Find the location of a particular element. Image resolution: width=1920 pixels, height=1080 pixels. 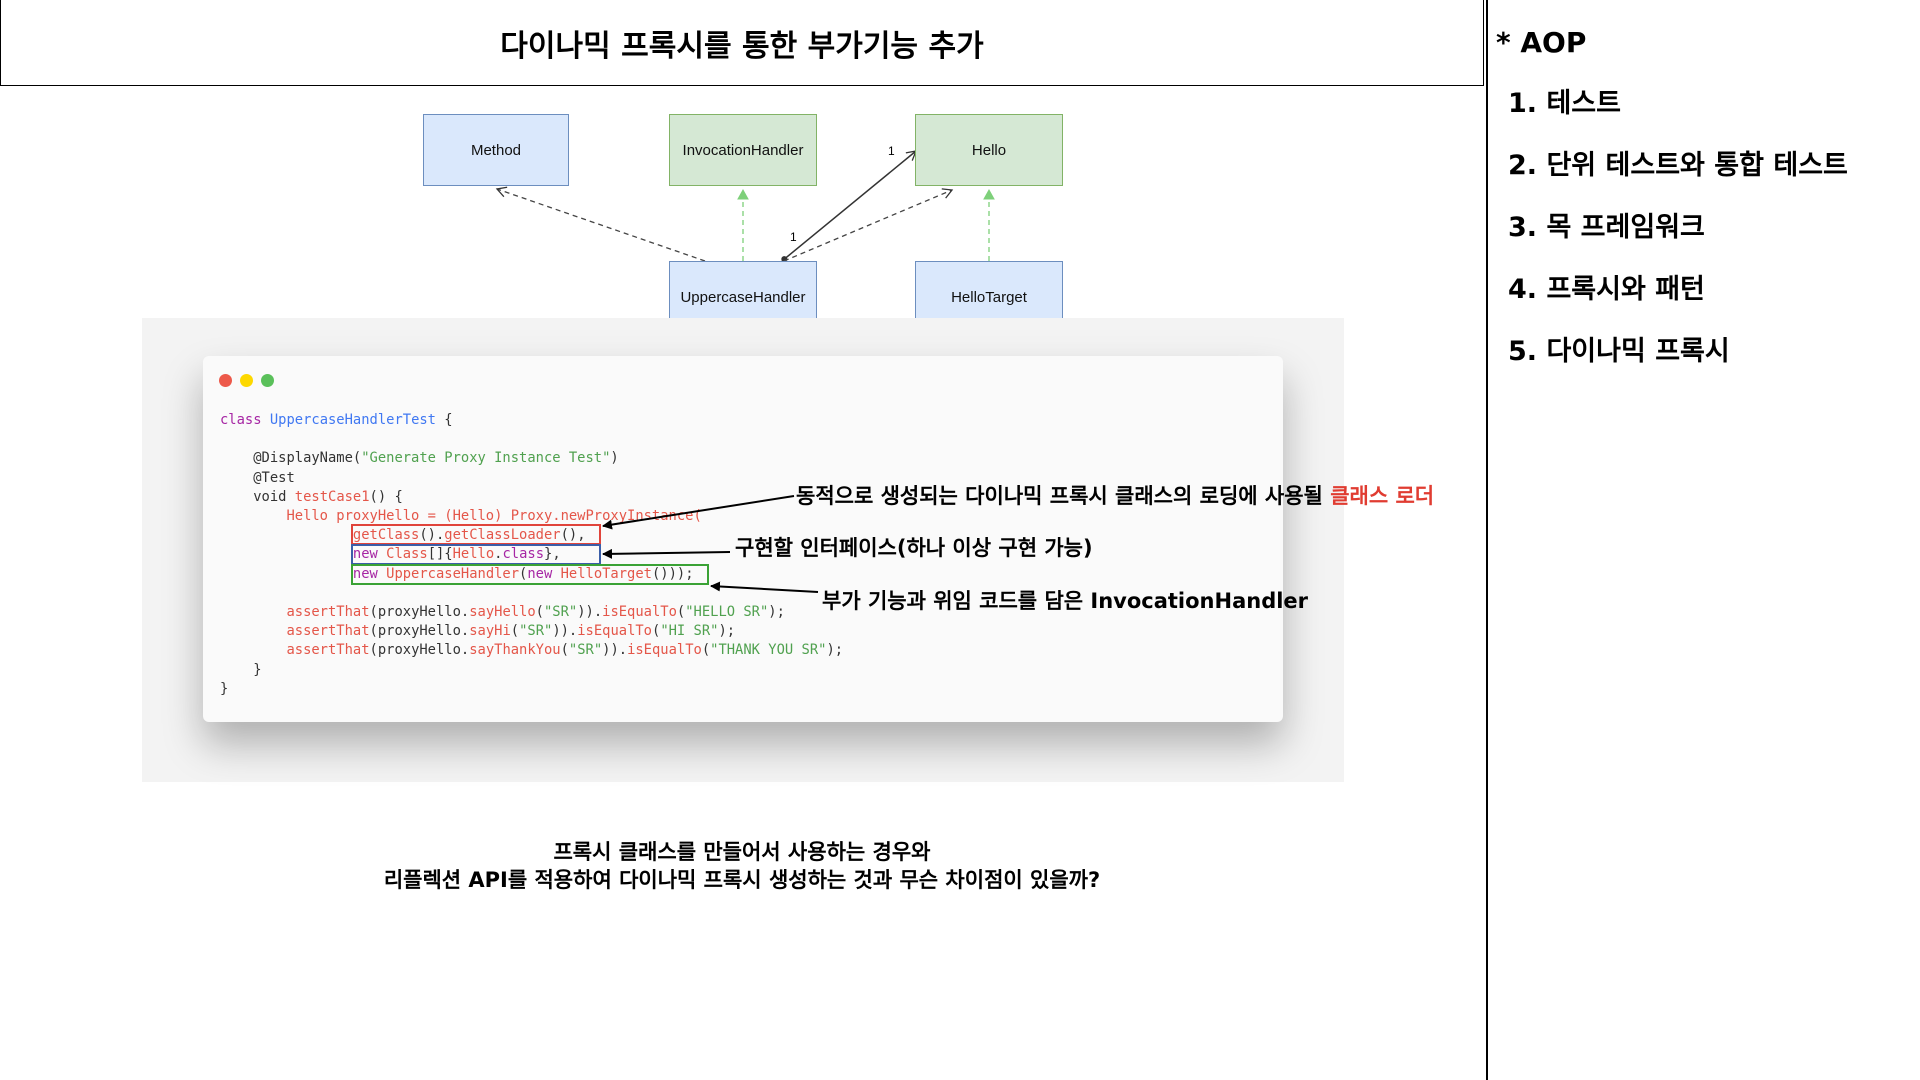

code-token: sayHi is located at coordinates (490, 631).